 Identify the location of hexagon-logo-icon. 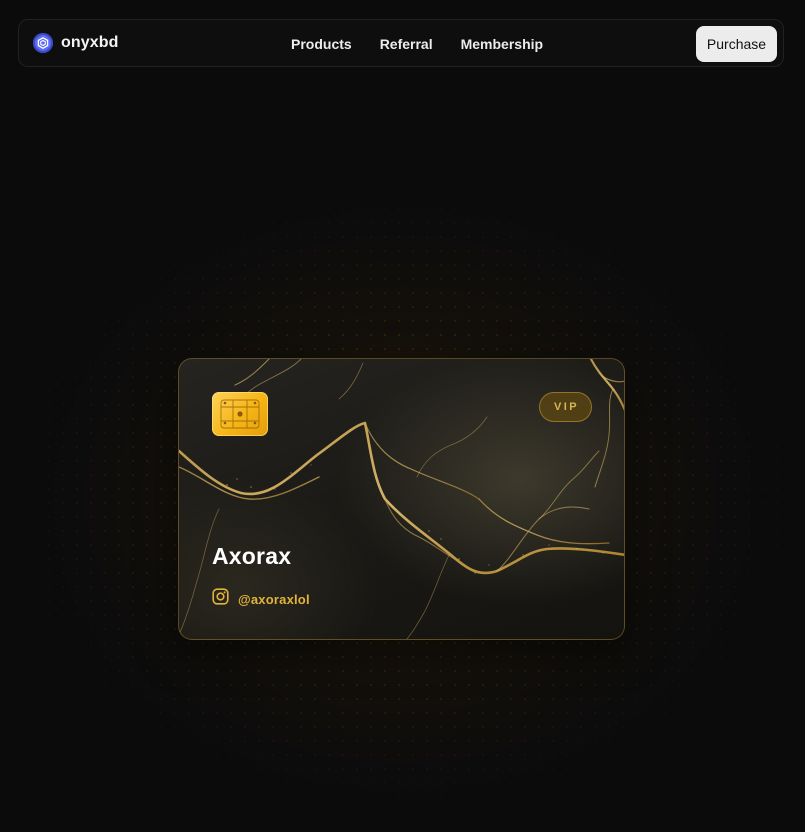
(43, 43).